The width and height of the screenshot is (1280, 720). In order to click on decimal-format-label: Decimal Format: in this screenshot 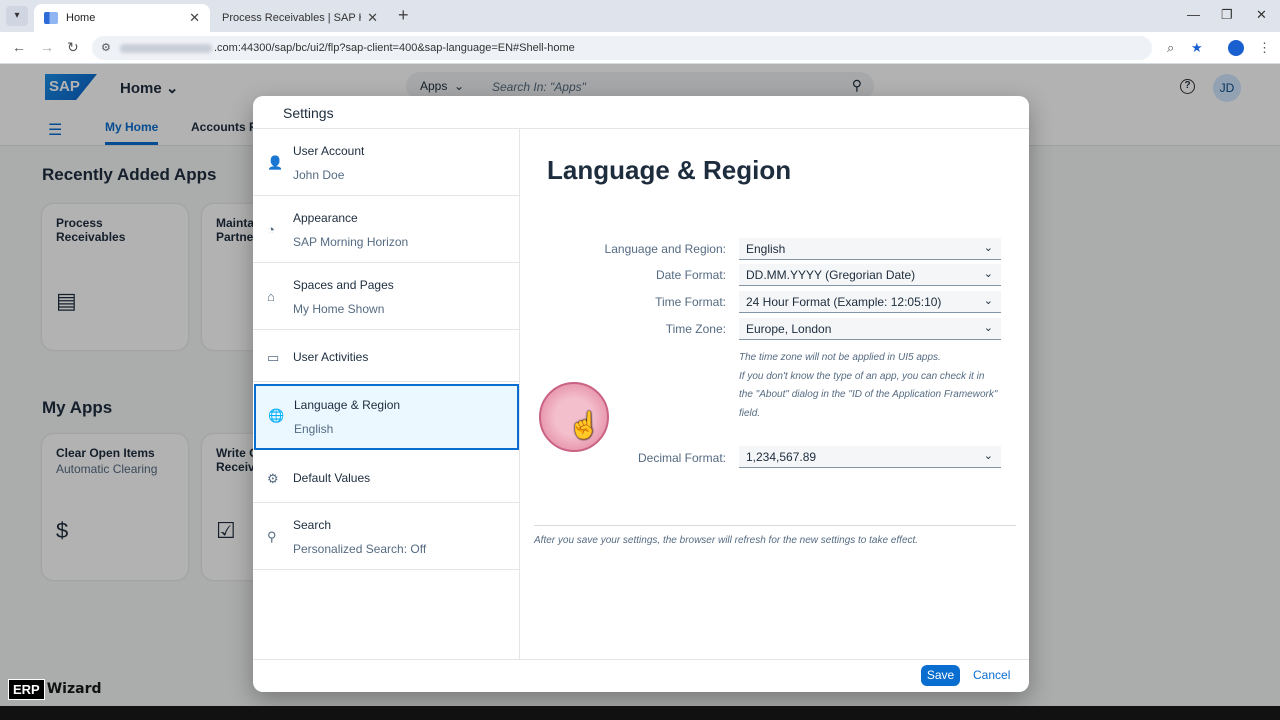, I will do `click(681, 458)`.